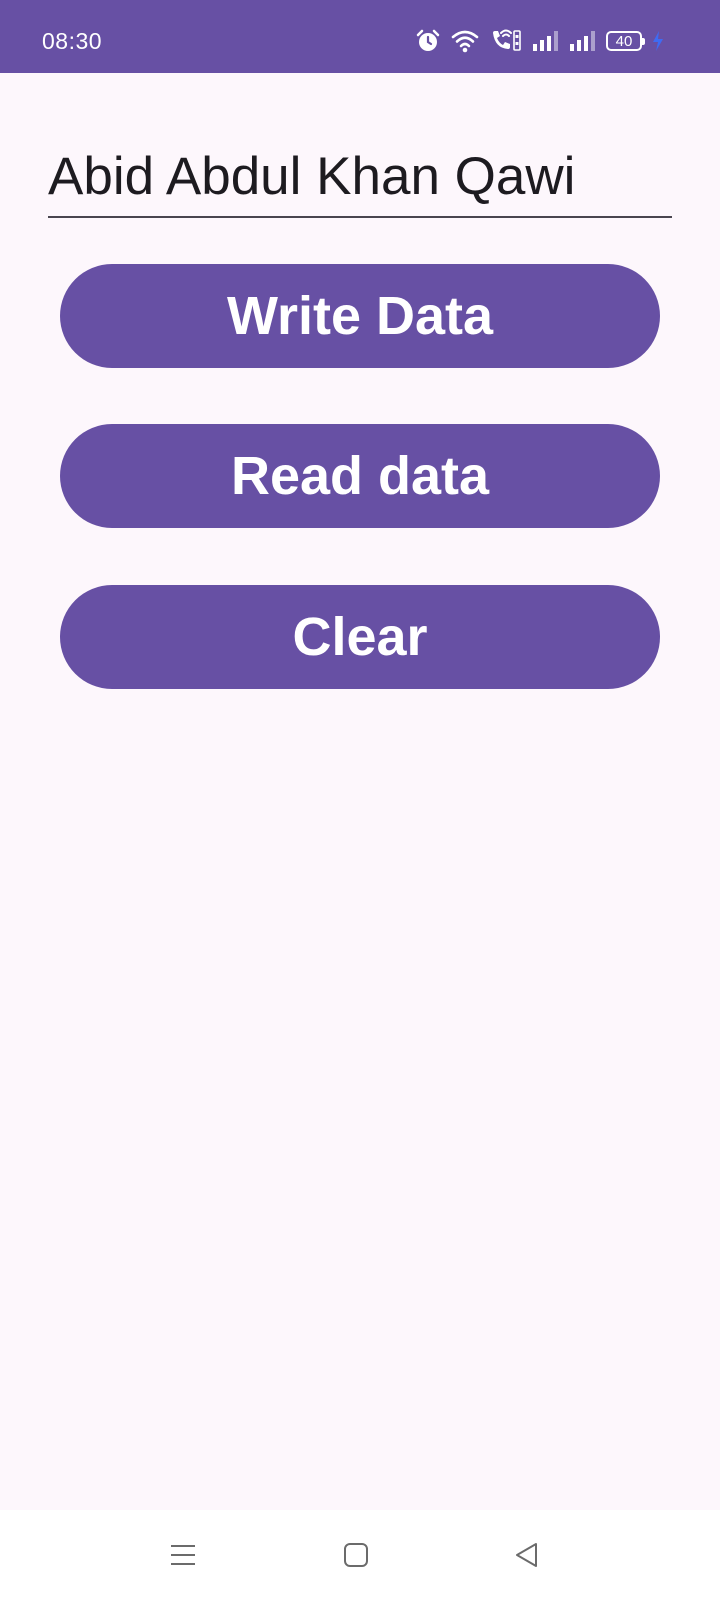 Image resolution: width=720 pixels, height=1600 pixels. I want to click on name-field, so click(360, 178).